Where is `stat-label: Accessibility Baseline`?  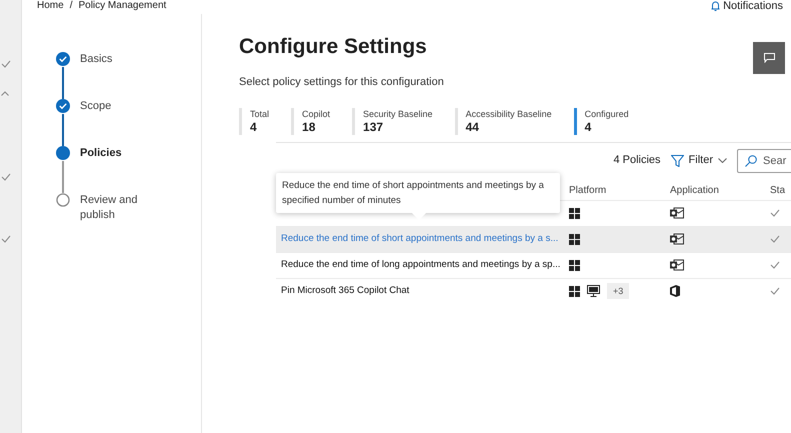 stat-label: Accessibility Baseline is located at coordinates (509, 114).